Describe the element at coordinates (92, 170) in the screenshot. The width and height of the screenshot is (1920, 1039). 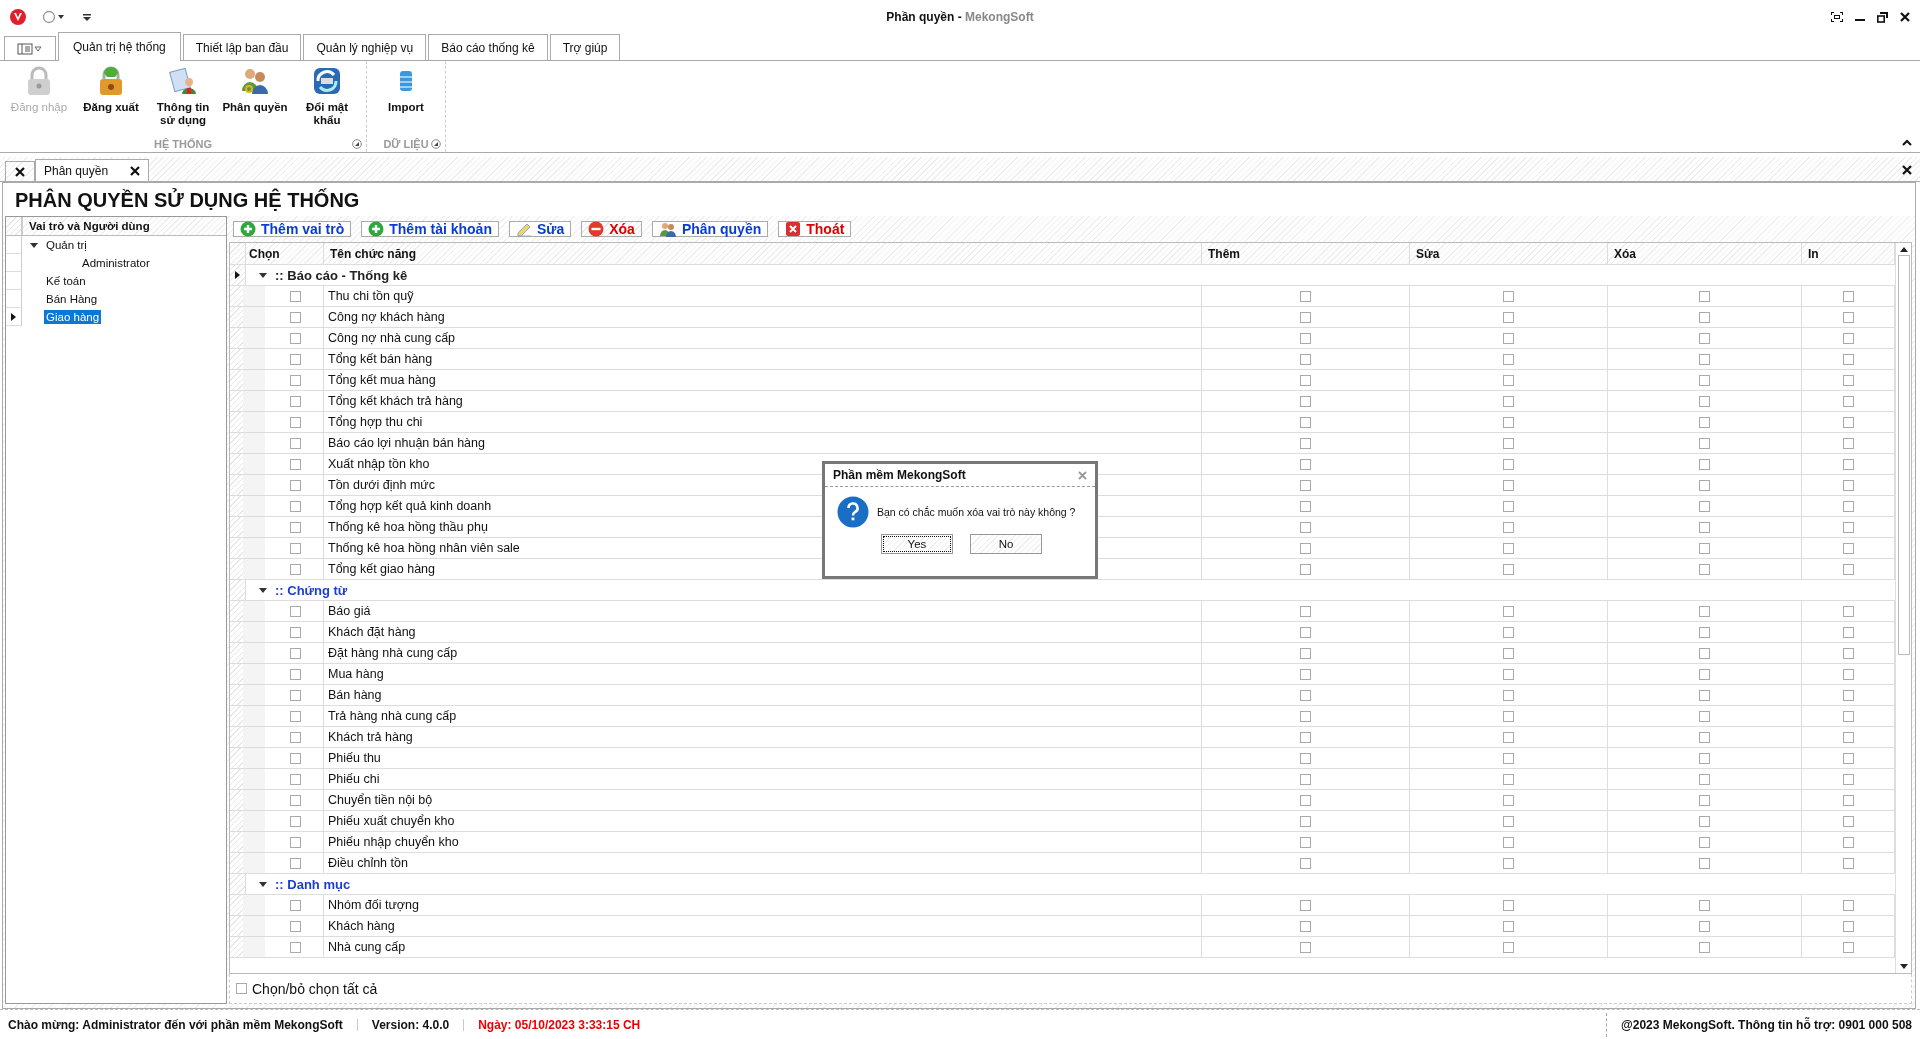
I see `document-tab: Phân quyền` at that location.